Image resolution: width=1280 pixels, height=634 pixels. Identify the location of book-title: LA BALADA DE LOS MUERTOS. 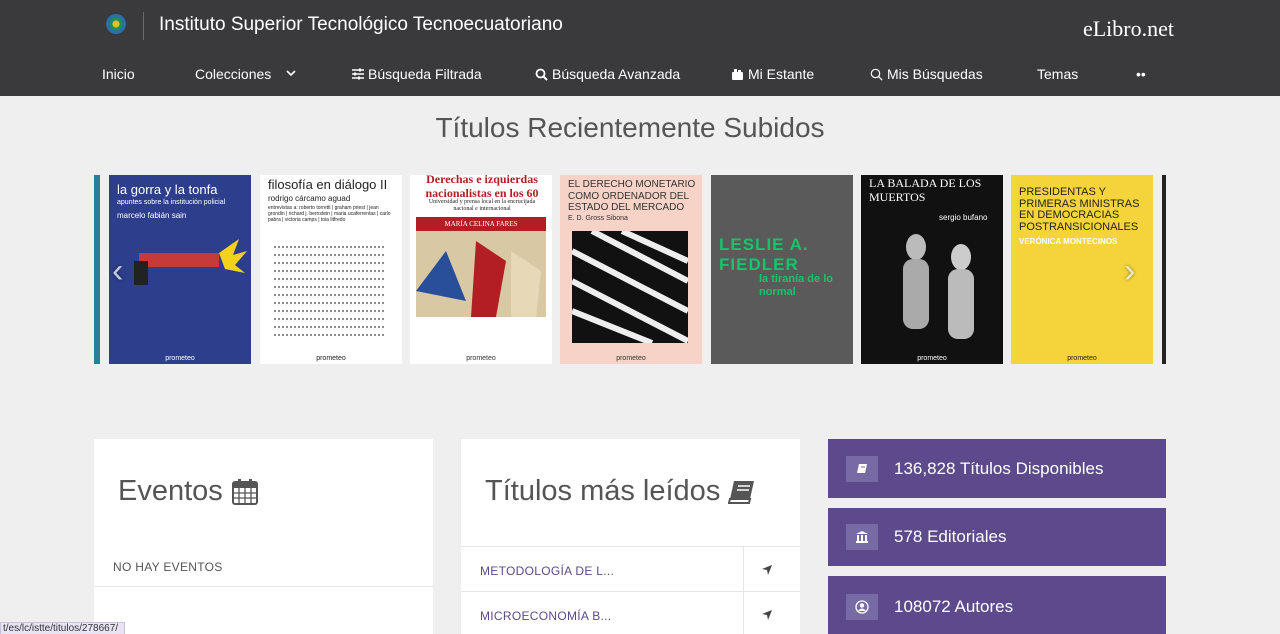
(925, 190).